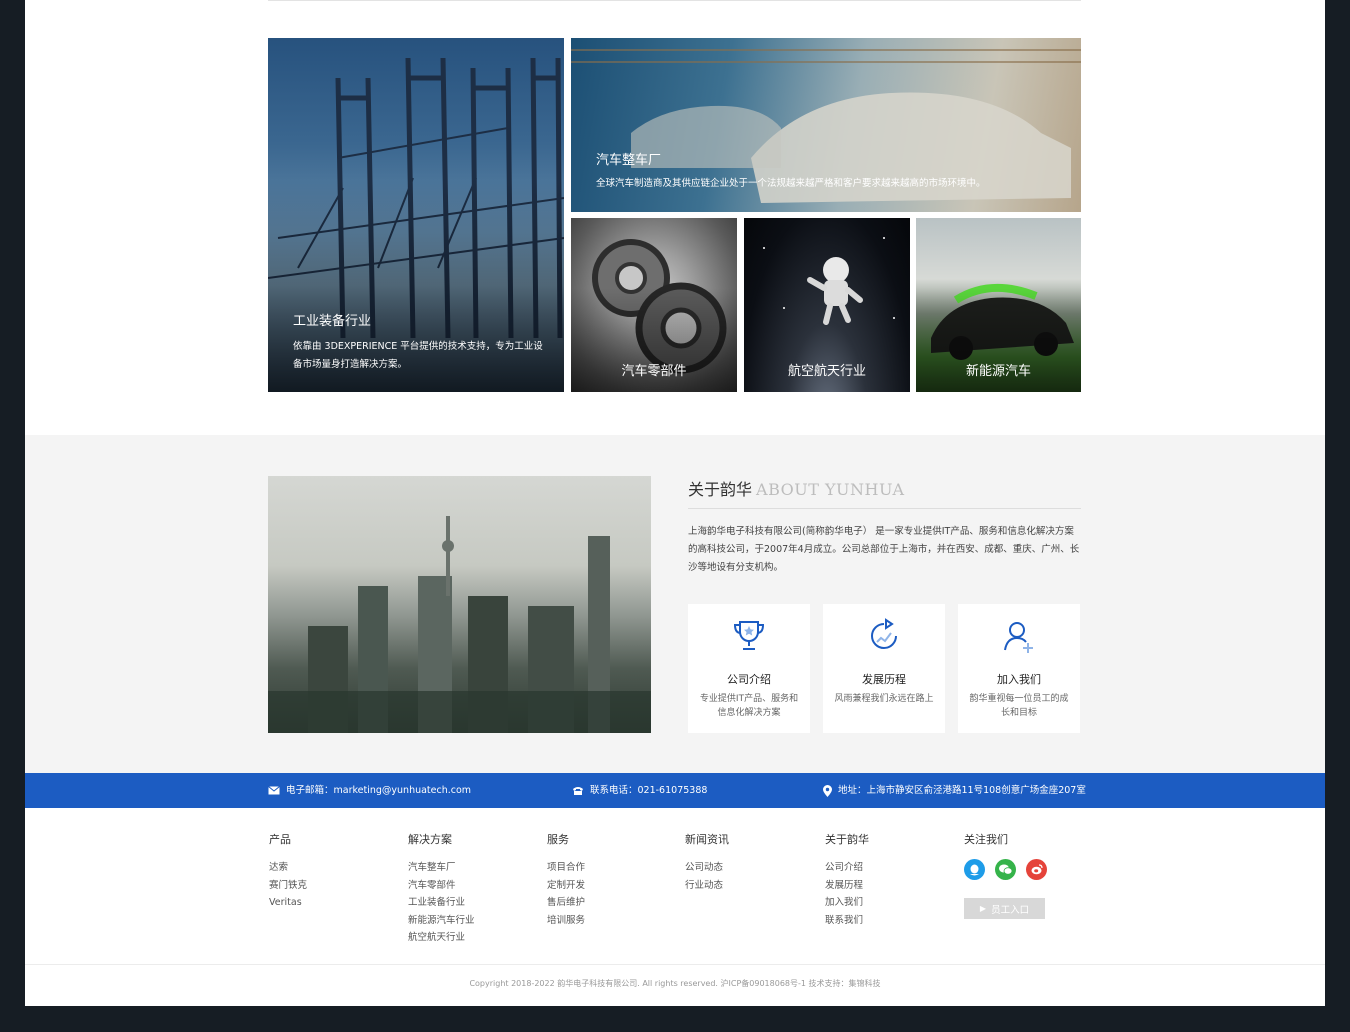 The image size is (1350, 1032). Describe the element at coordinates (884, 633) in the screenshot. I see `history-icon` at that location.